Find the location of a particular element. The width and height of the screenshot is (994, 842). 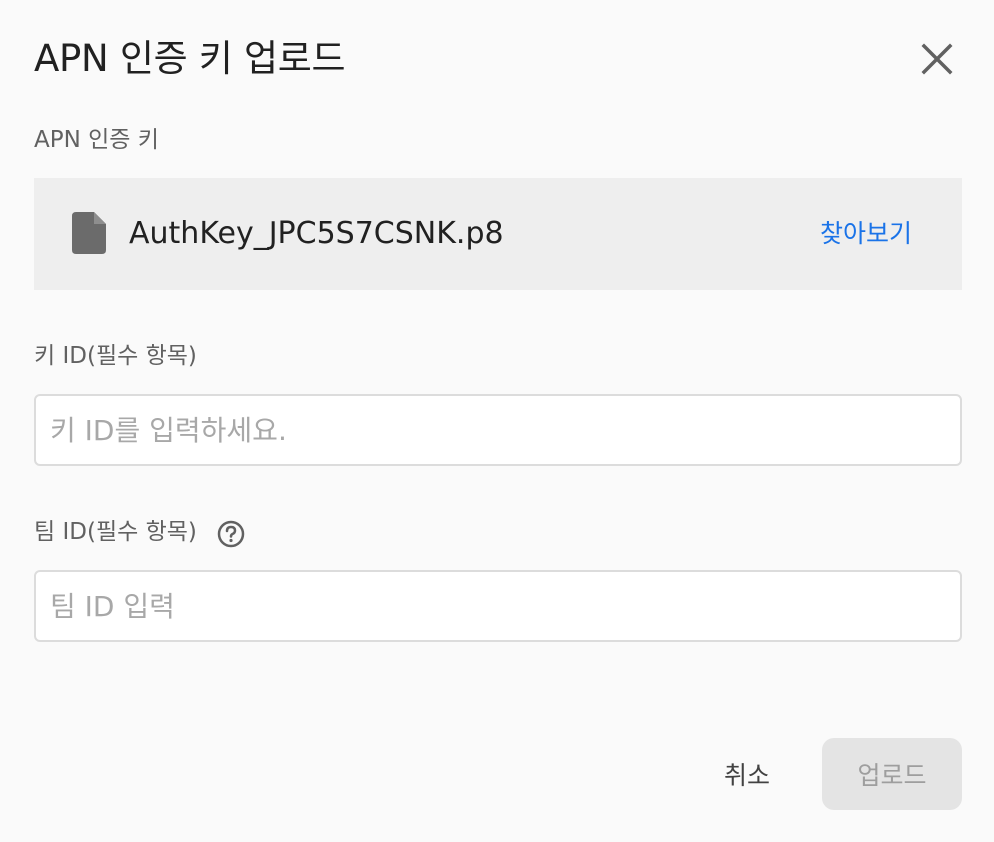

file-name: AuthKey_JPC5S7CSNK.p8 is located at coordinates (316, 233).